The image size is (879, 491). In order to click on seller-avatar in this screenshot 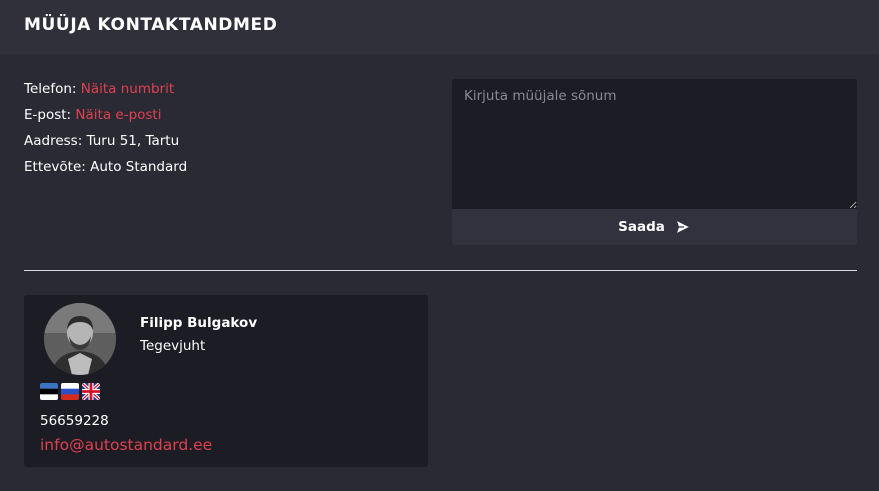, I will do `click(80, 339)`.